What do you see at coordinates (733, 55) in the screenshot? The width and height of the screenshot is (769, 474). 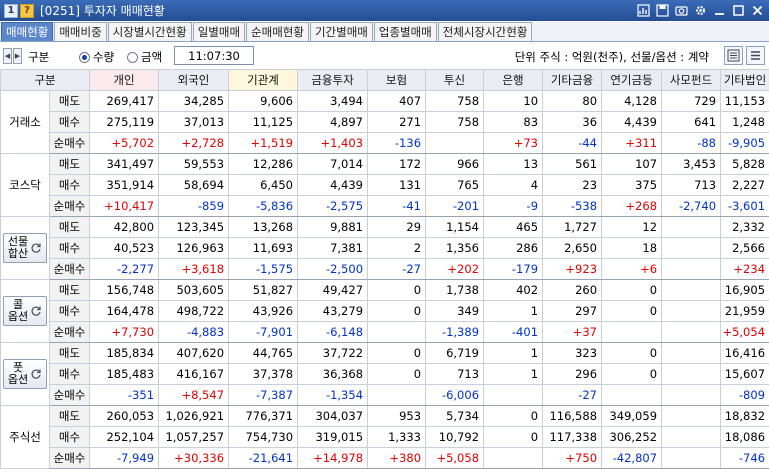 I see `list-view-button` at bounding box center [733, 55].